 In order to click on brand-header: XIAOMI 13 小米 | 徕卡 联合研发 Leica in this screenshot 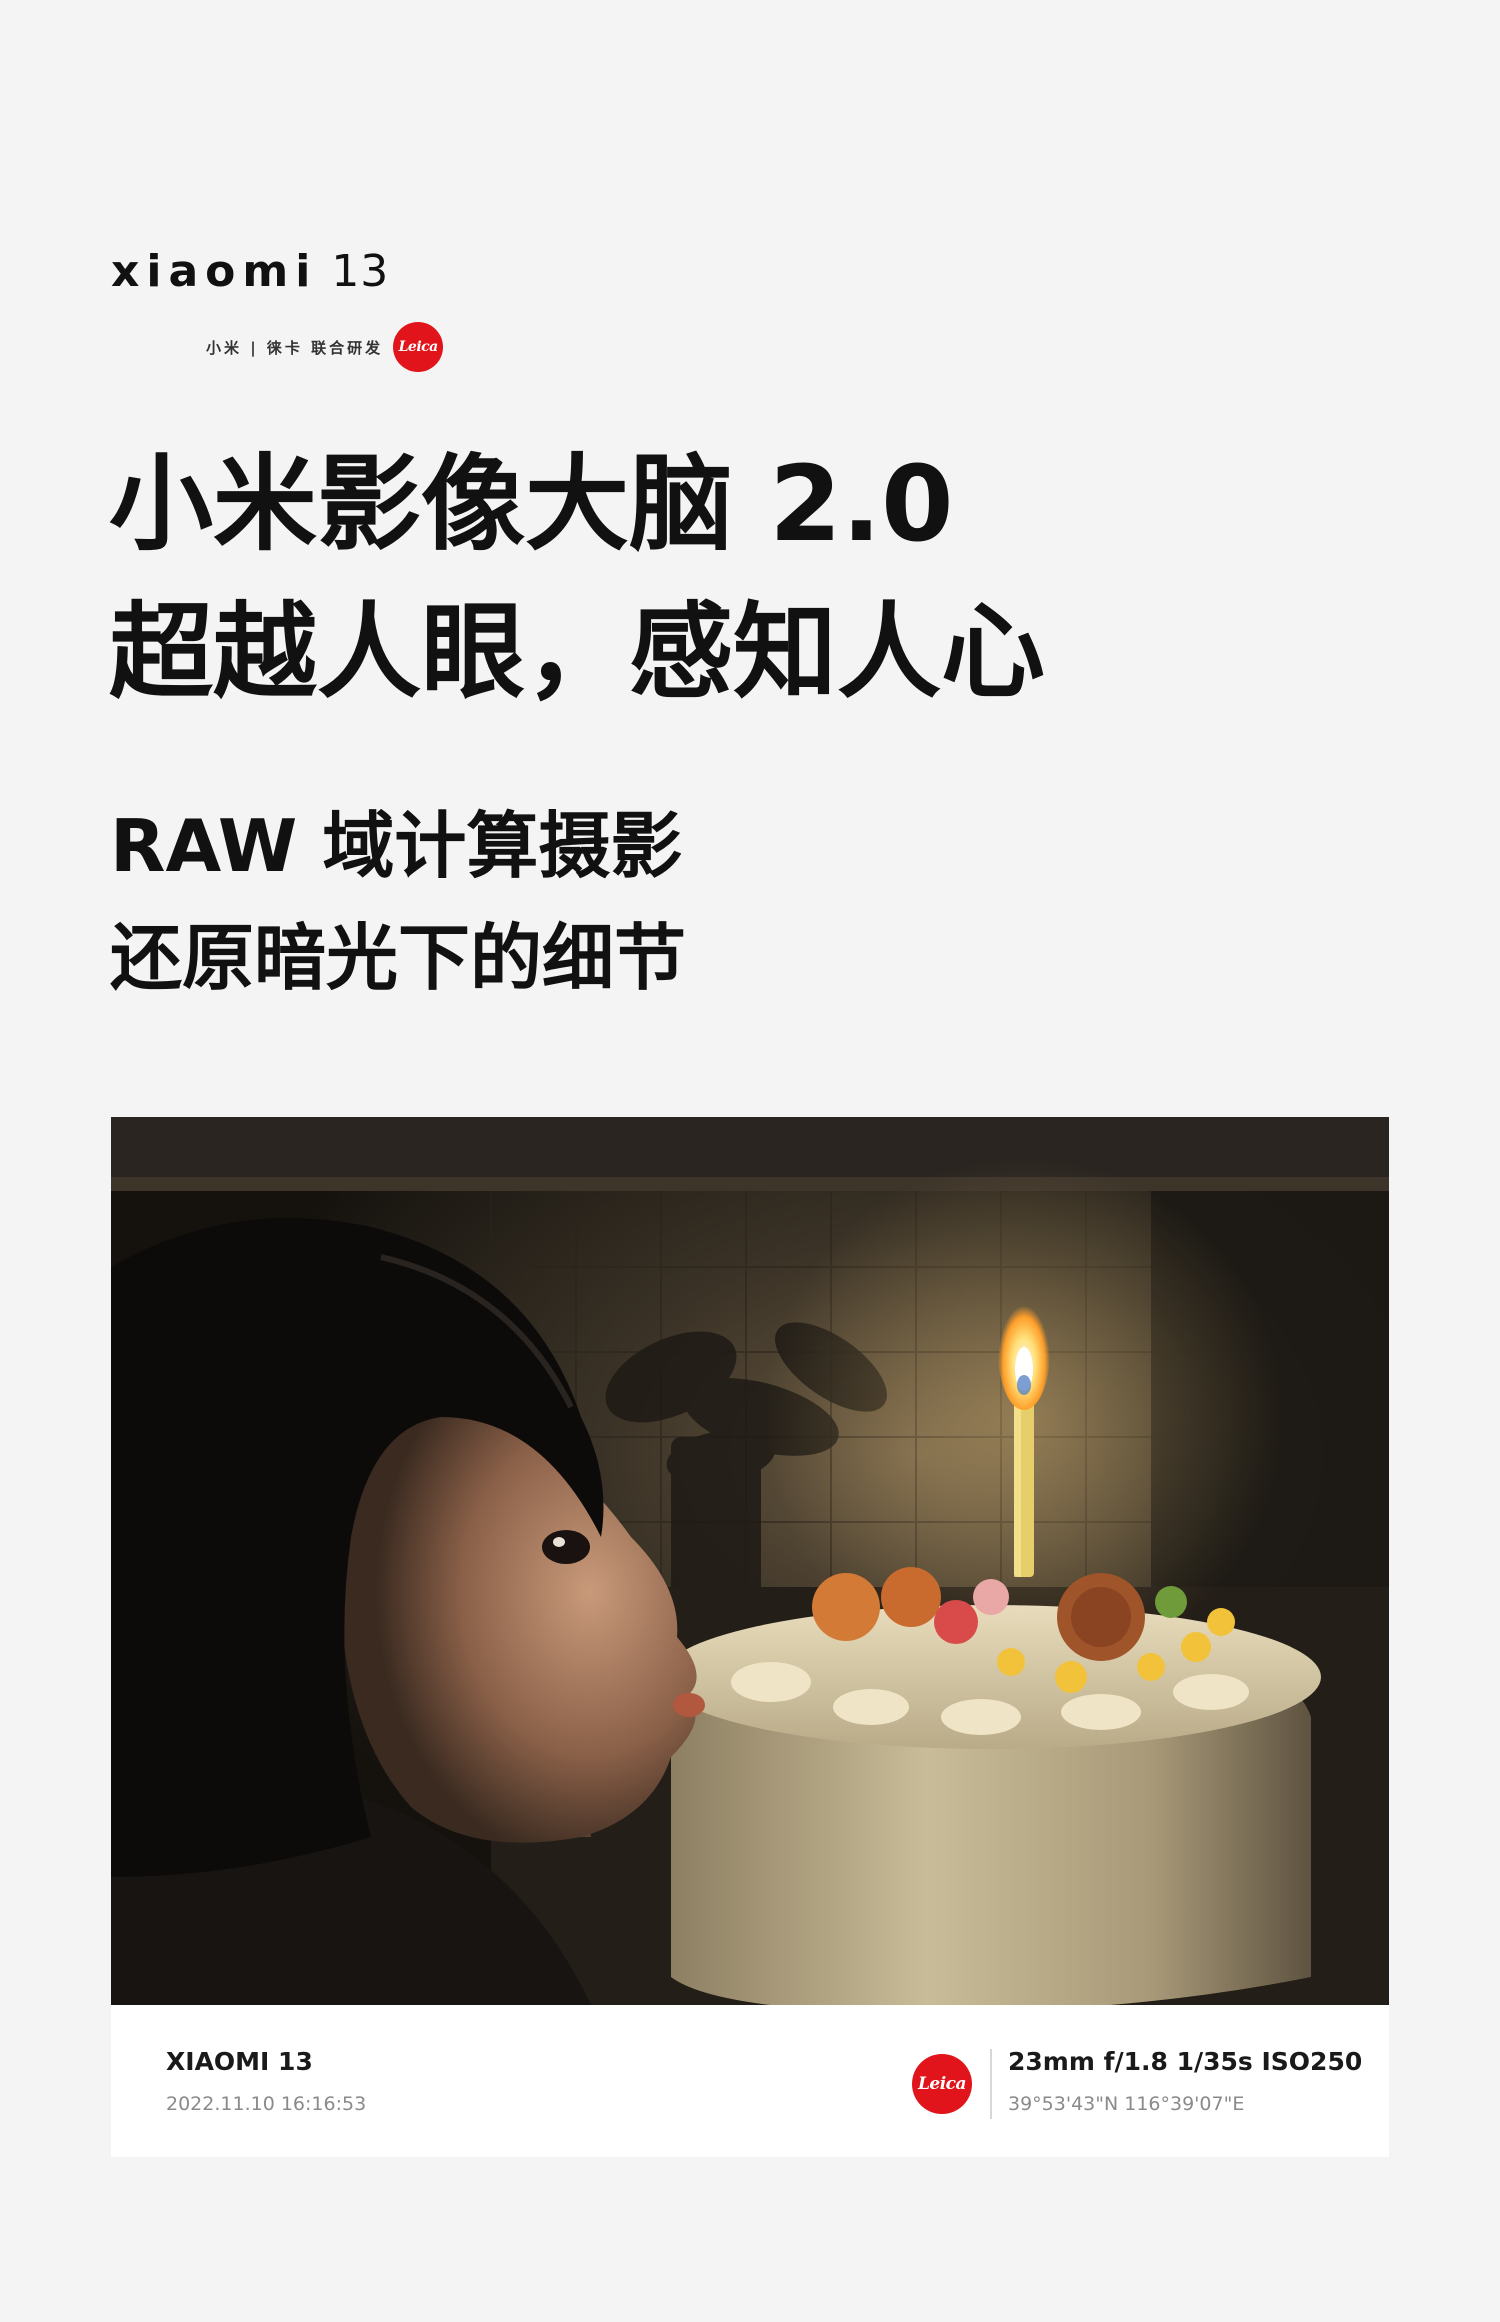, I will do `click(277, 311)`.